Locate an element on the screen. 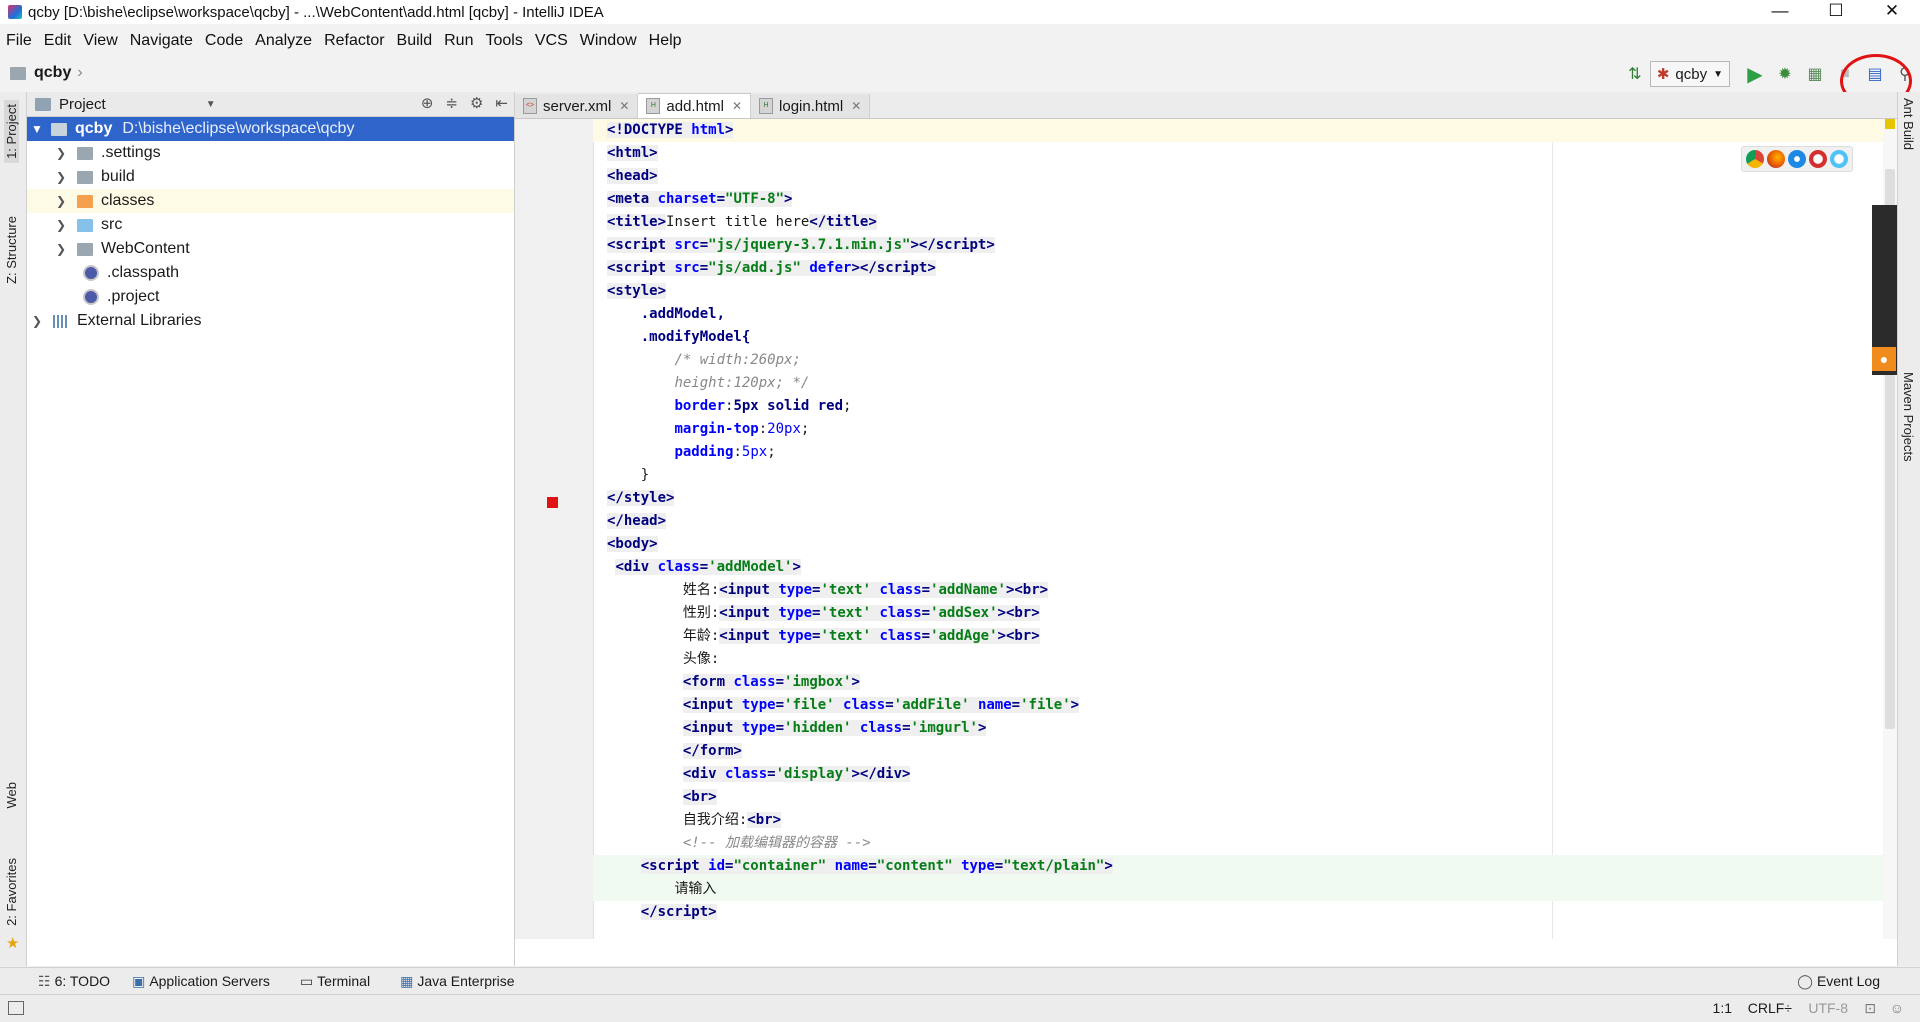  menu-window: Window is located at coordinates (608, 41).